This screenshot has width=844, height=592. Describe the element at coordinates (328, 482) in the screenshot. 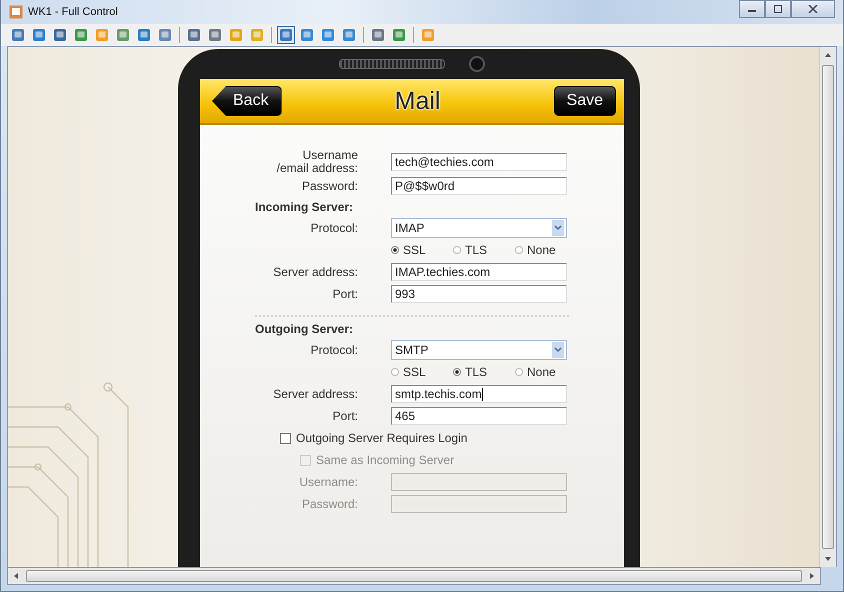

I see `field-label: Username:` at that location.